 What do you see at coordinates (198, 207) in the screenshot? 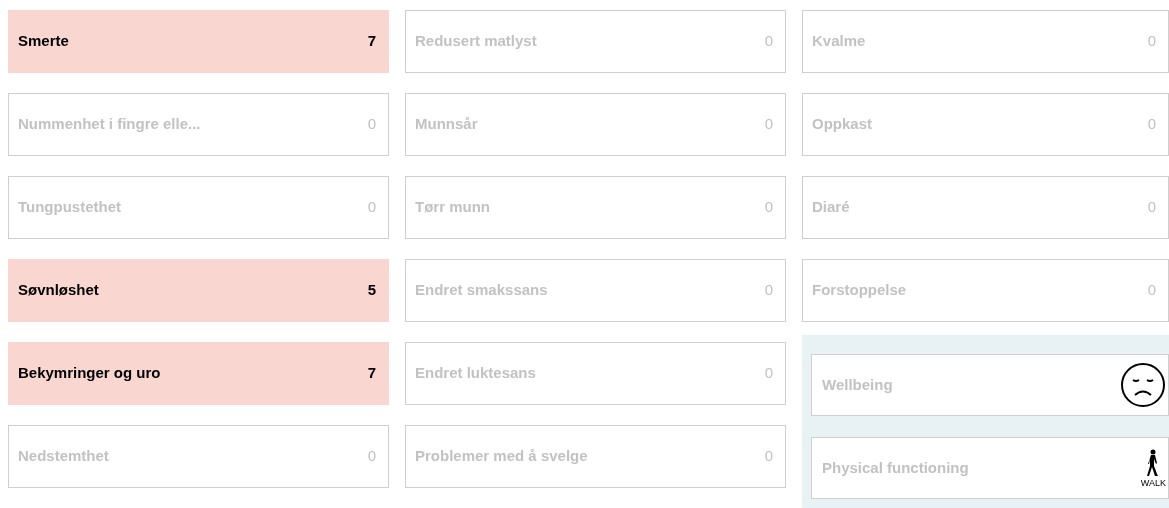
I see `symptom-card: Tungpustethet 0` at bounding box center [198, 207].